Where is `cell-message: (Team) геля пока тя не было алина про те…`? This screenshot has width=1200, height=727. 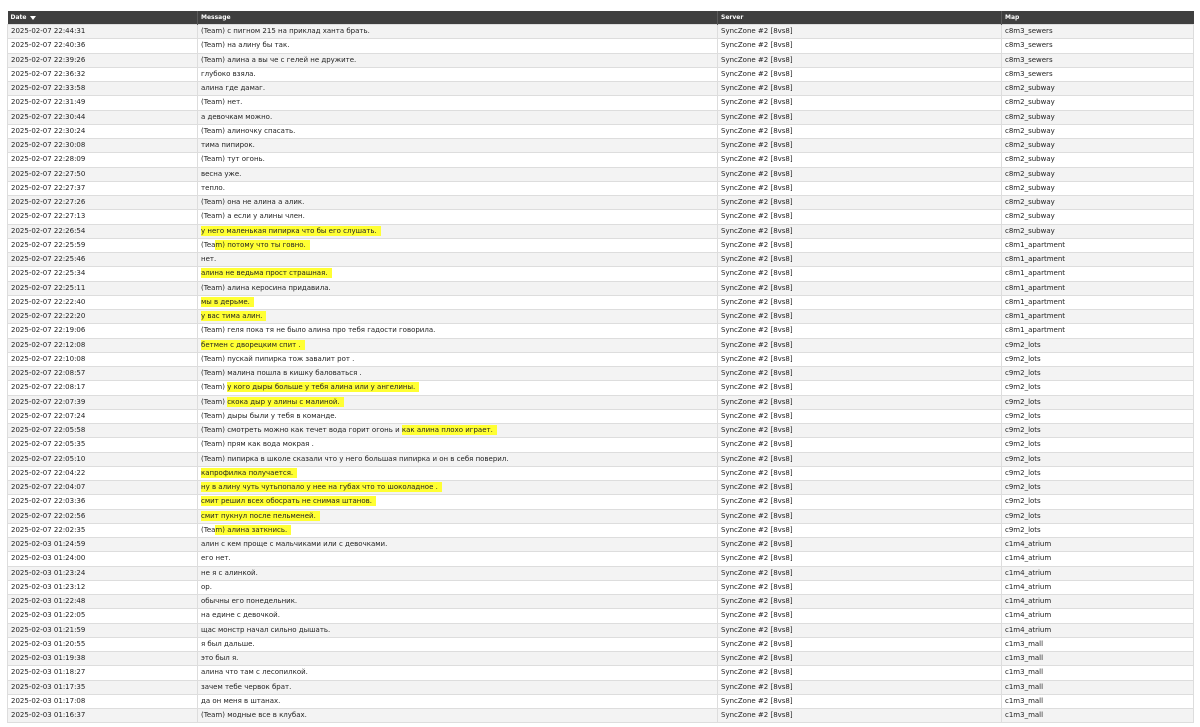
cell-message: (Team) геля пока тя не было алина про те… is located at coordinates (457, 331).